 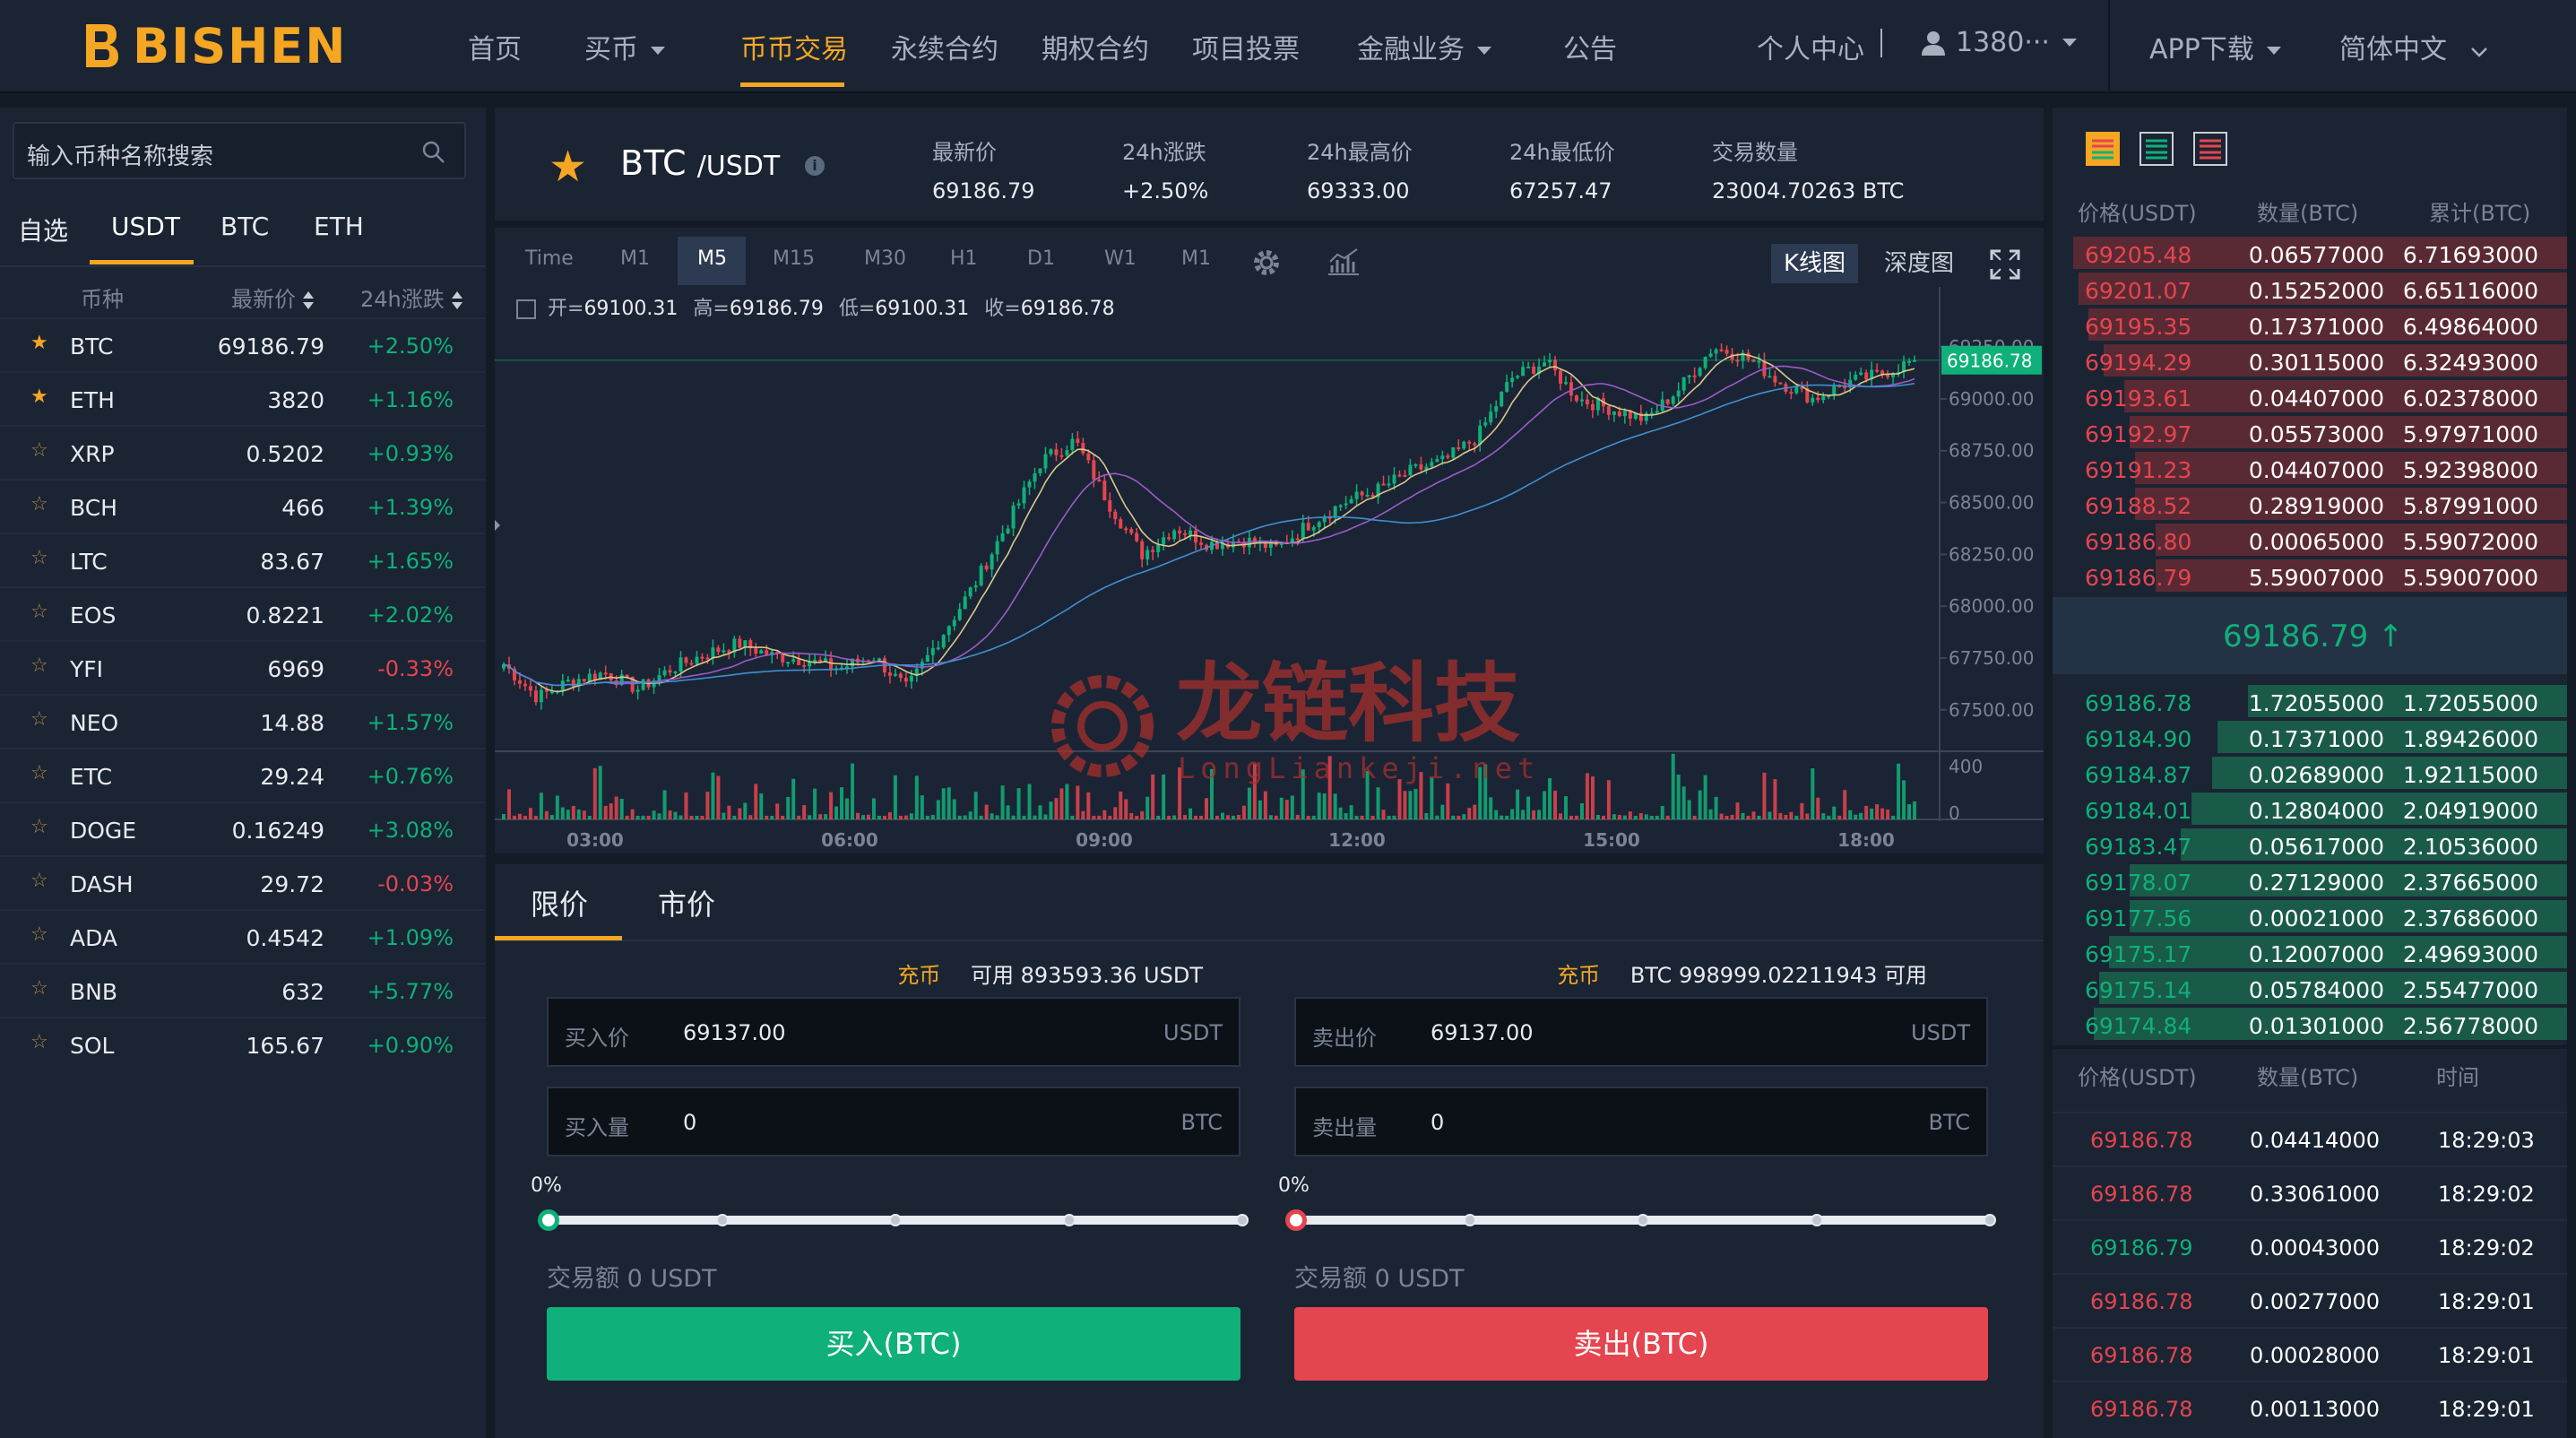 What do you see at coordinates (893, 1121) in the screenshot?
I see `buy-quantity-field: 买入量 0 BTC` at bounding box center [893, 1121].